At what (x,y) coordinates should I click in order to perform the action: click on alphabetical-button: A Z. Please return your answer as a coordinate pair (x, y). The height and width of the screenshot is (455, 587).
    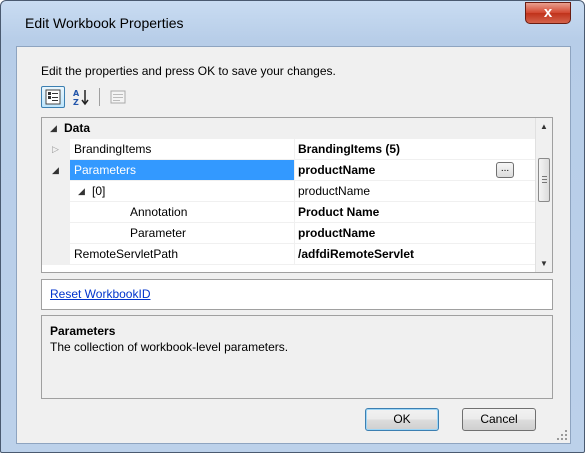
    Looking at the image, I should click on (81, 97).